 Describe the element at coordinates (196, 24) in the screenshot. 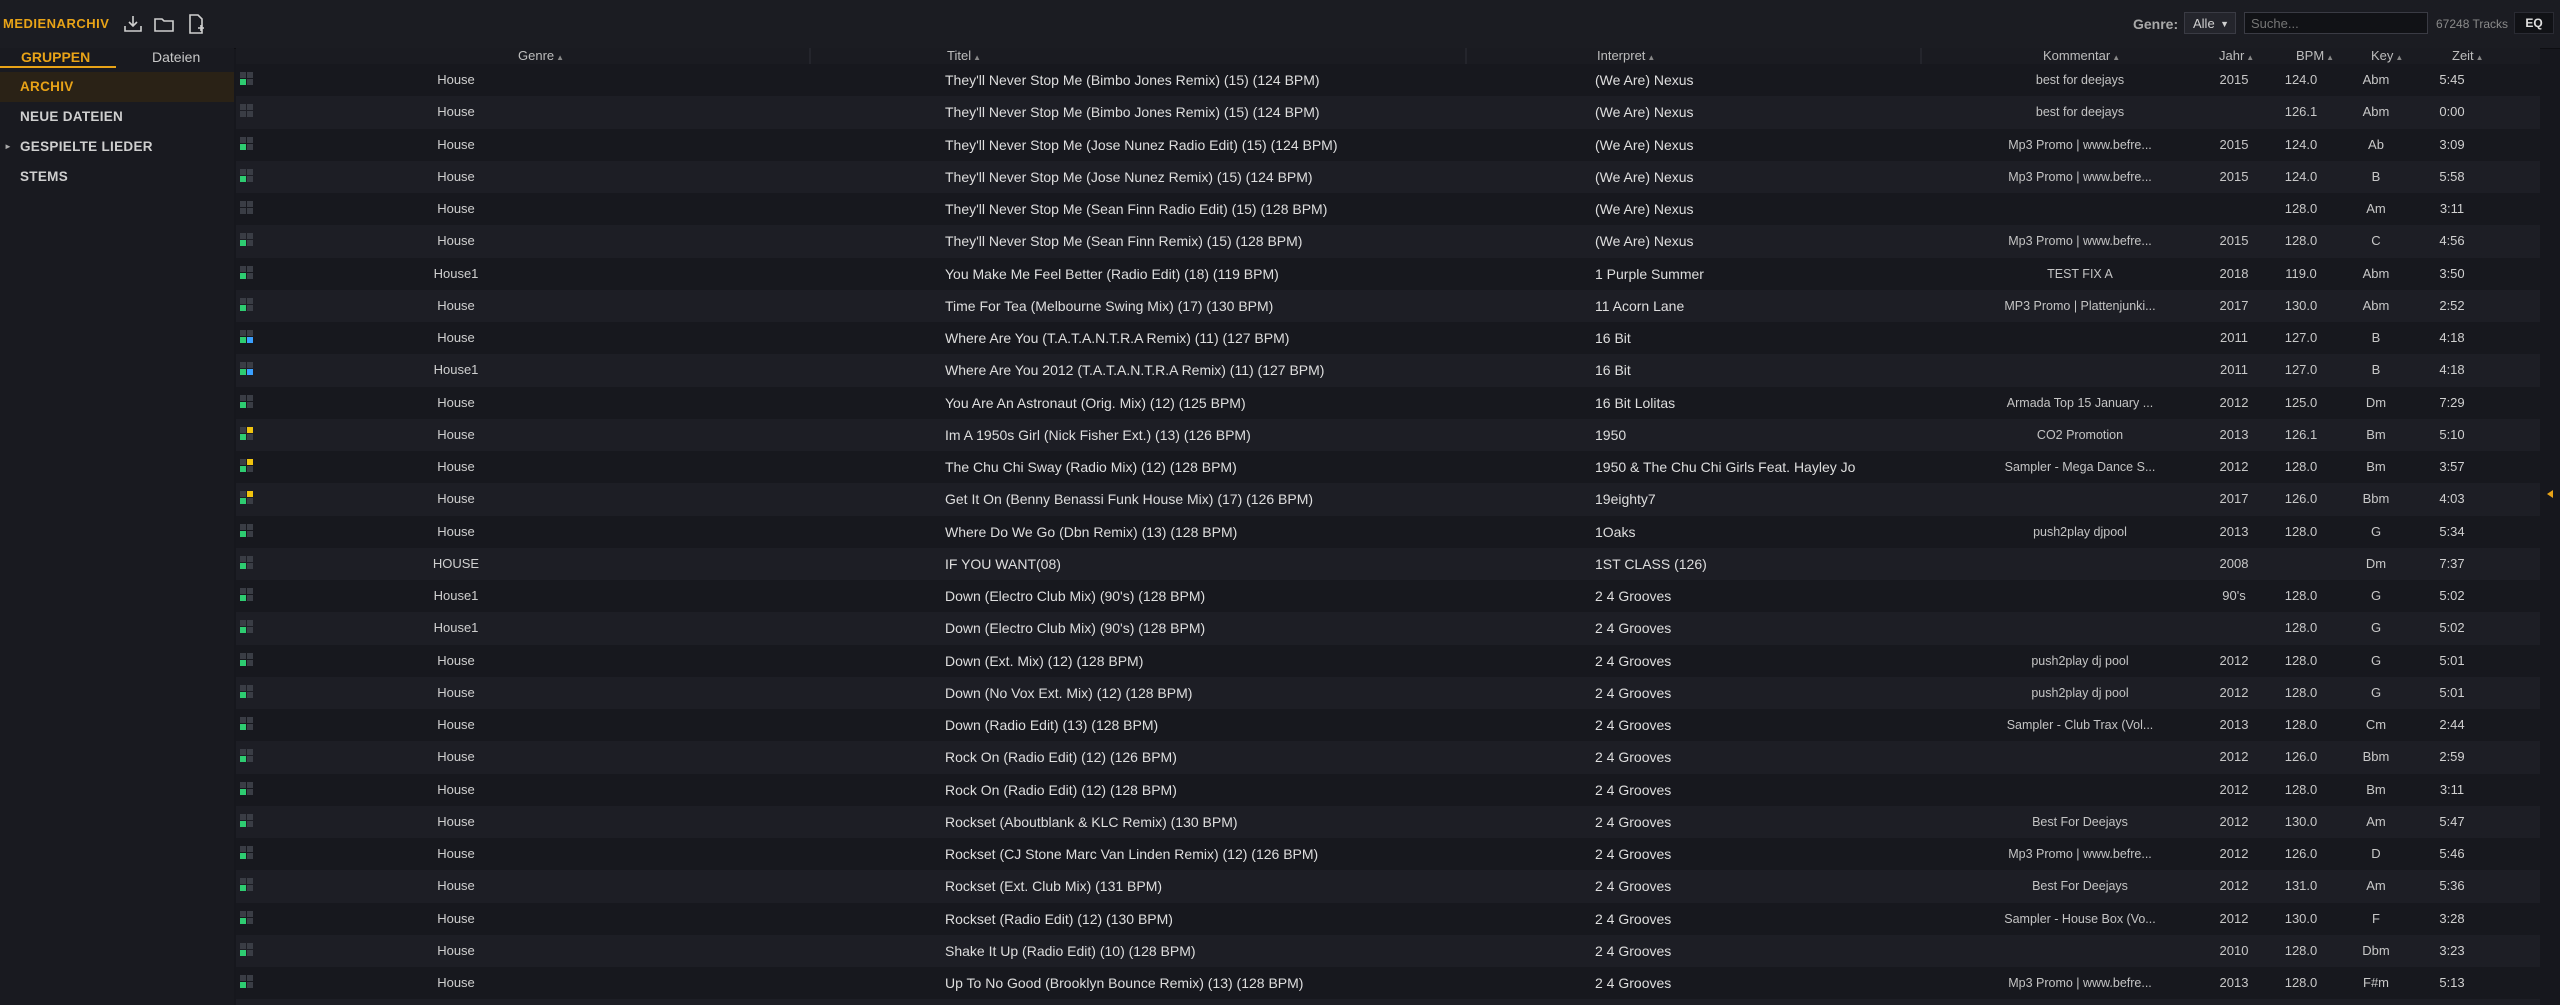

I see `new-file-icon` at that location.